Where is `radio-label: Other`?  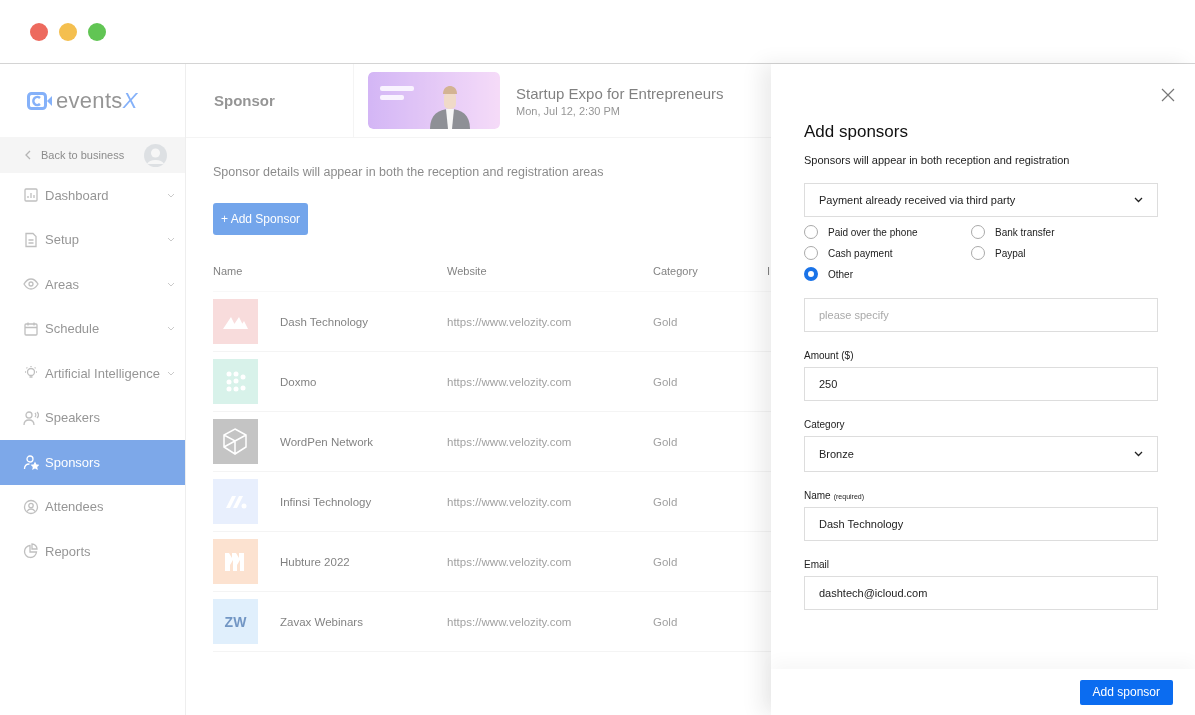
radio-label: Other is located at coordinates (840, 274).